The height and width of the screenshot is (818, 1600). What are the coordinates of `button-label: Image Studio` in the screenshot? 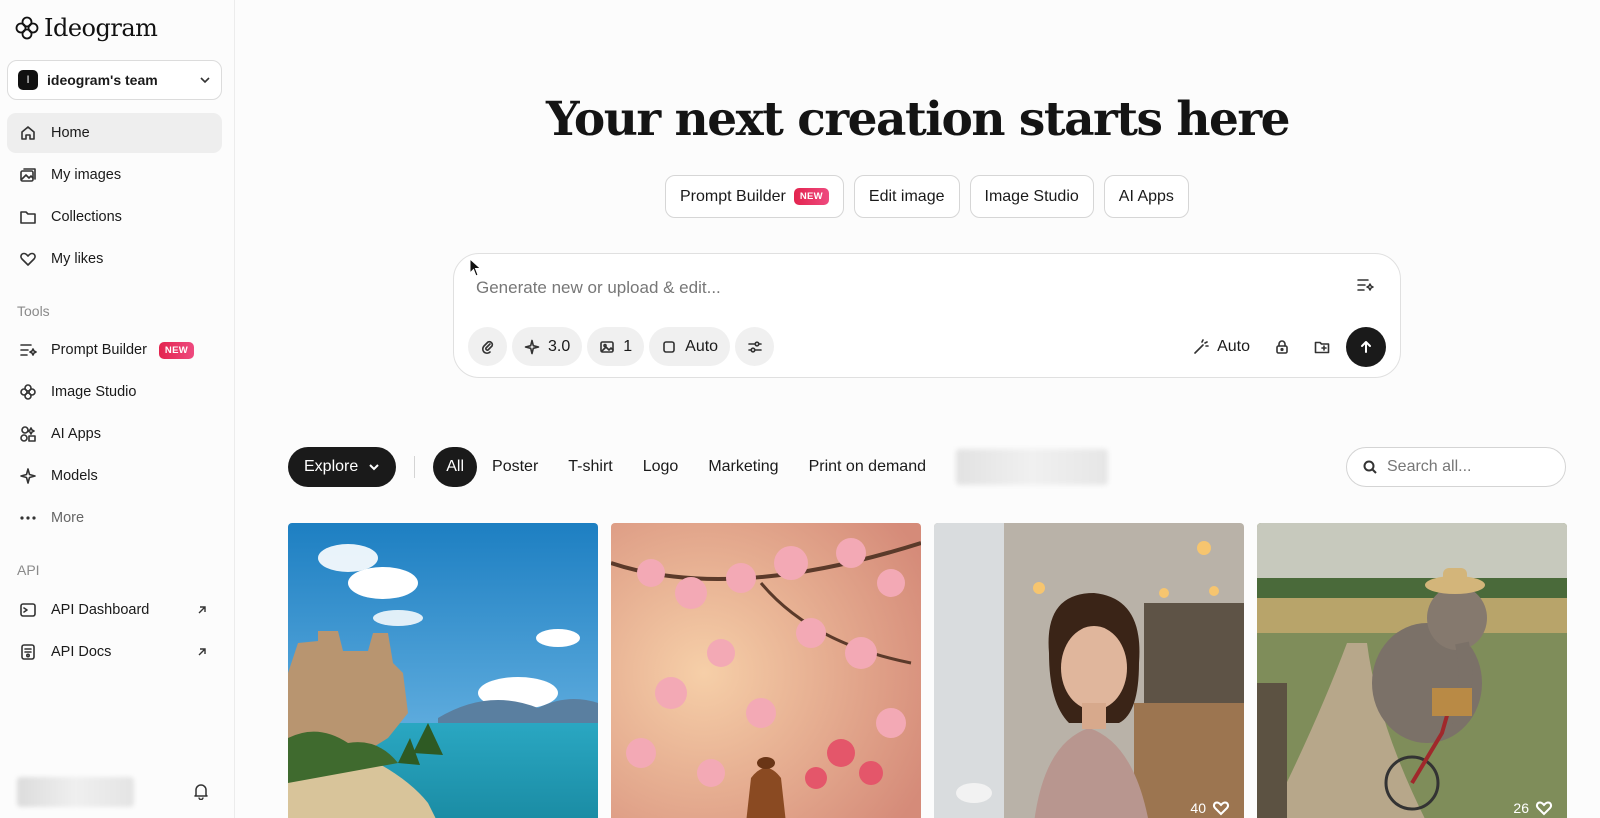 It's located at (1031, 196).